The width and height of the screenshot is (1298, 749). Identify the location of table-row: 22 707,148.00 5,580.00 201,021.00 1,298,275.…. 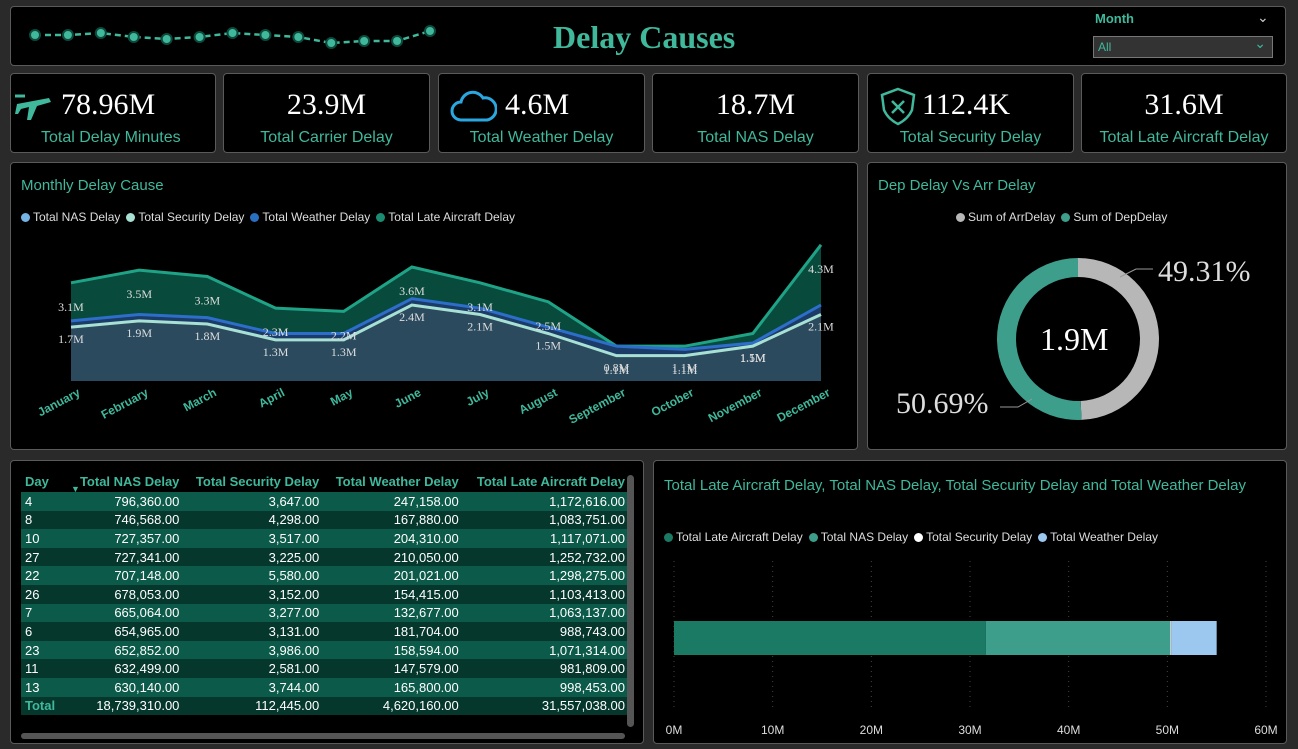
(325, 575).